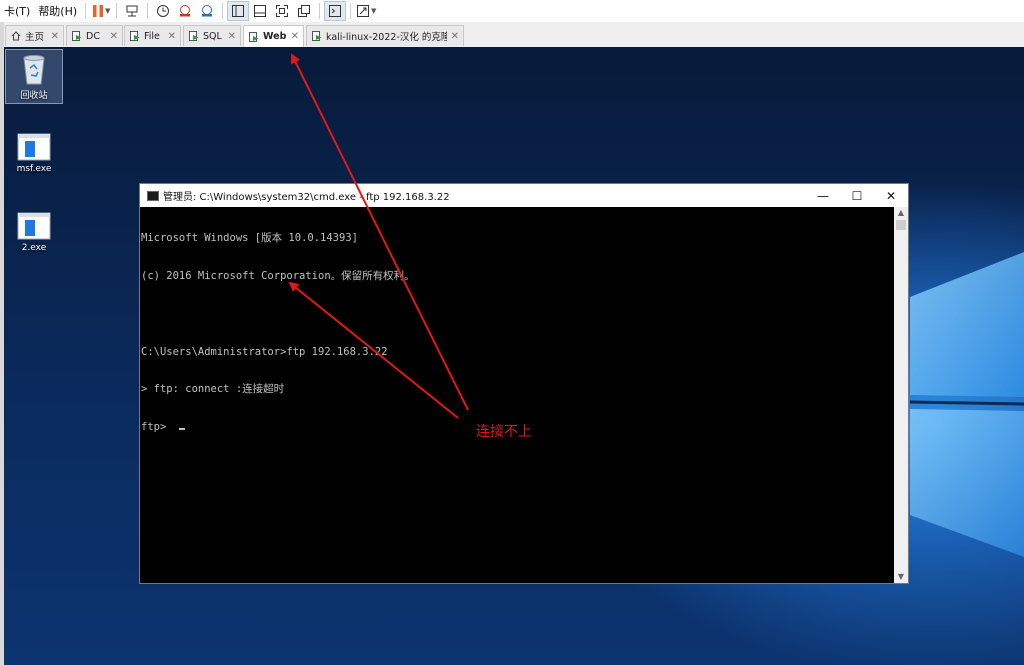 Image resolution: width=1024 pixels, height=665 pixels. Describe the element at coordinates (213, 389) in the screenshot. I see `console-line: > ftp: connect :连接超时` at that location.